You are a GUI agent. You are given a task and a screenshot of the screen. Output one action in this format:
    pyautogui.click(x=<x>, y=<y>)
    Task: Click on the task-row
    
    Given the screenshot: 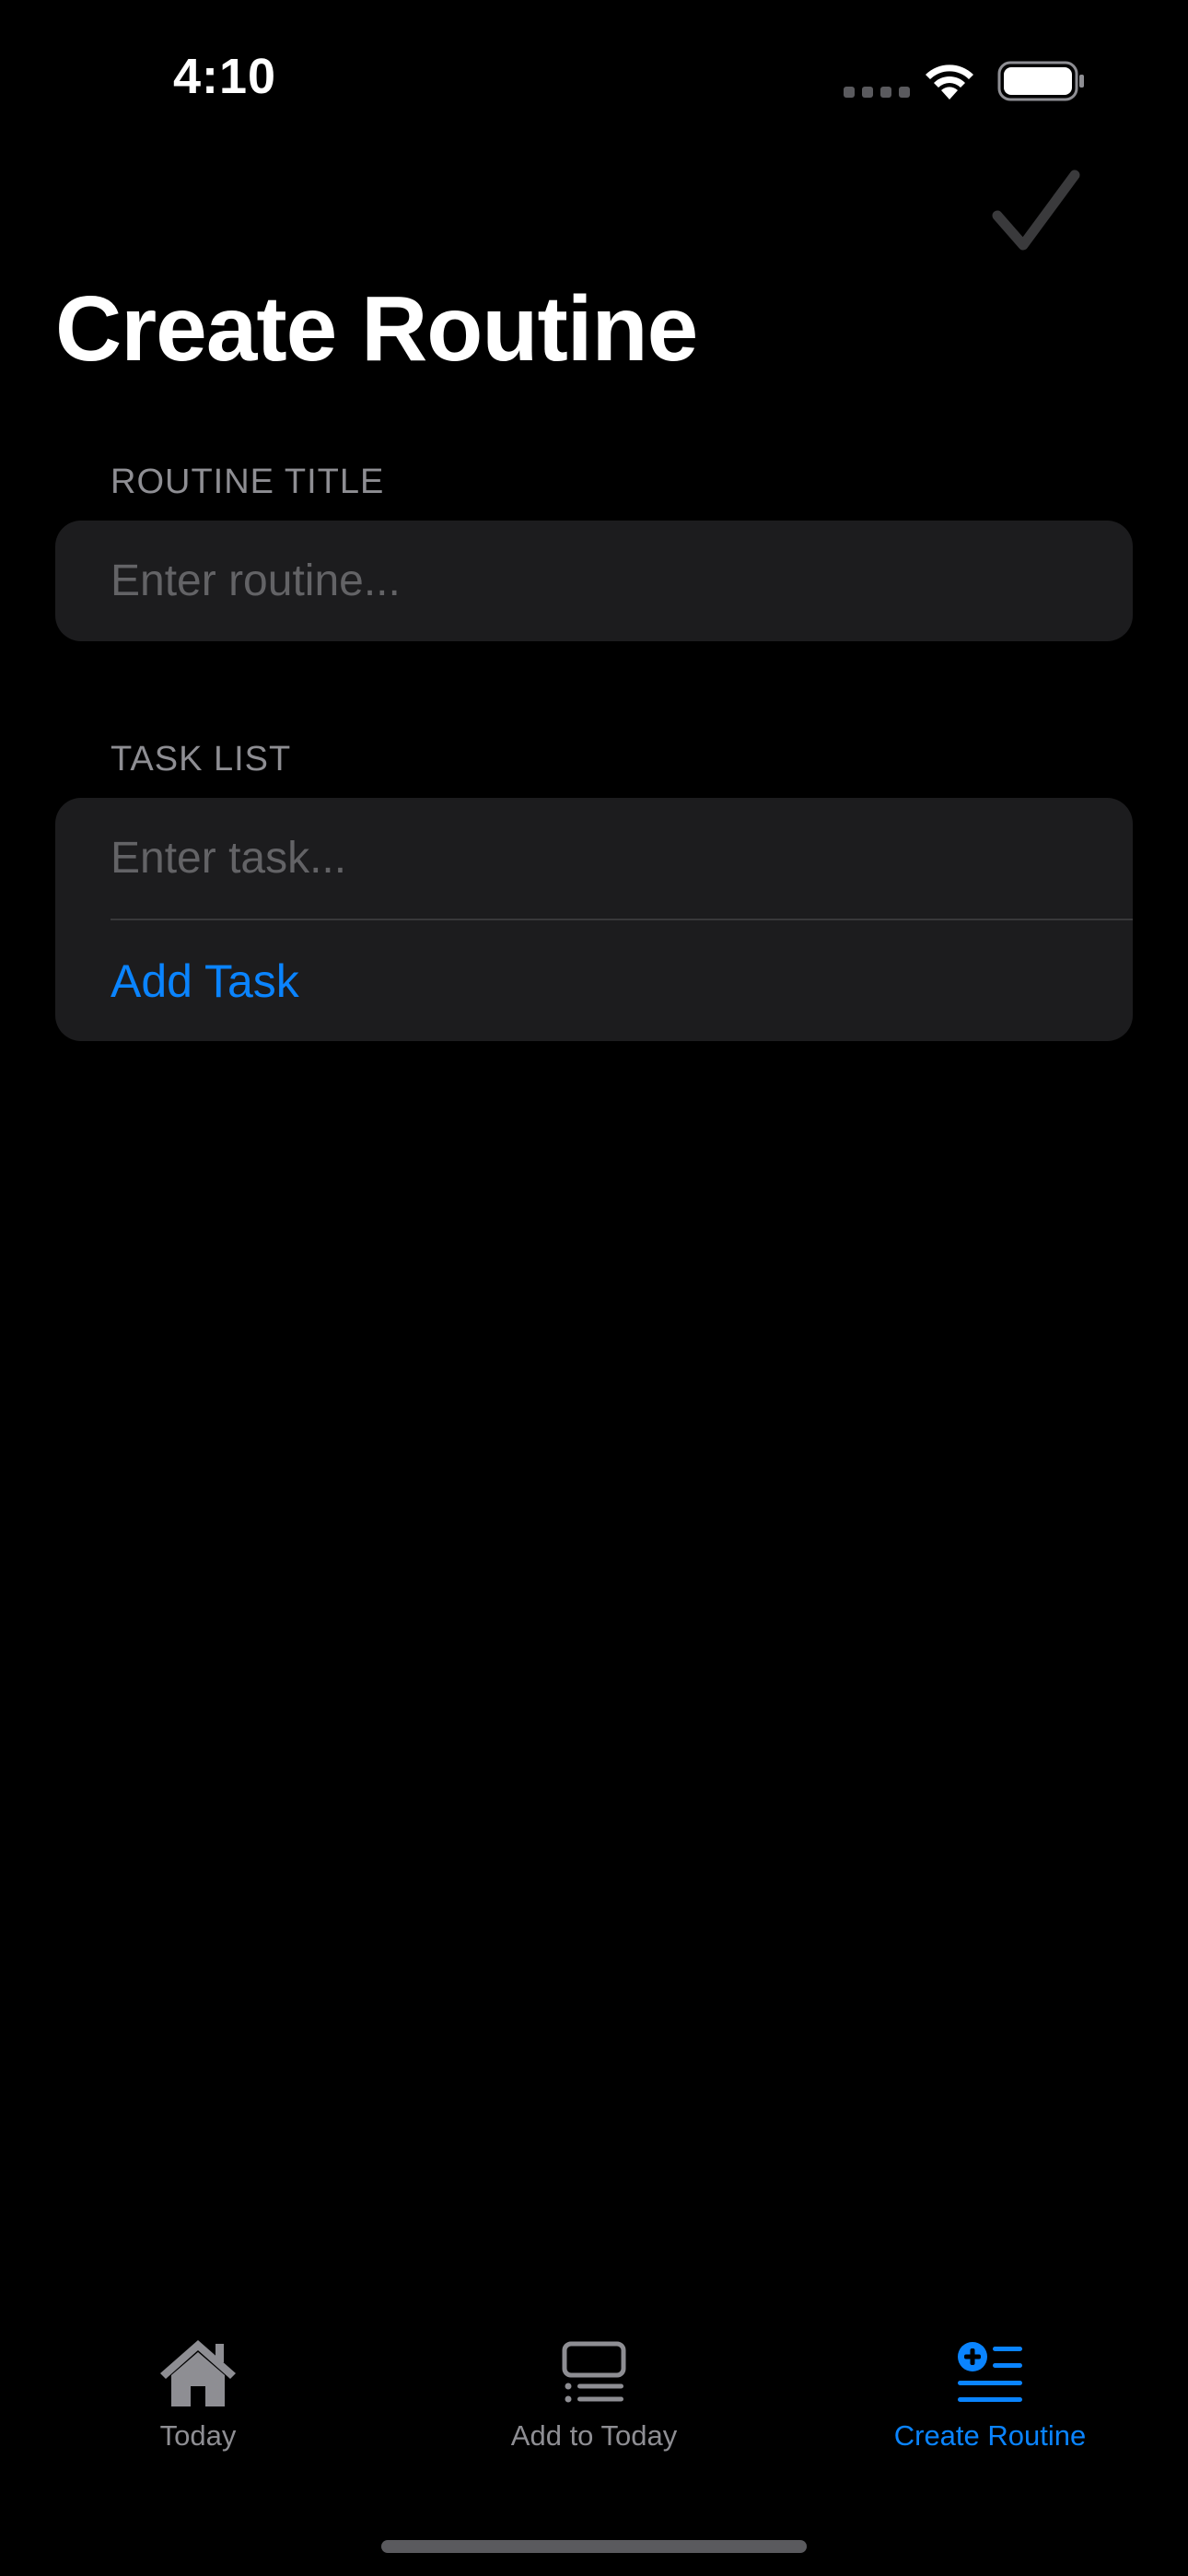 What is the action you would take?
    pyautogui.click(x=594, y=859)
    